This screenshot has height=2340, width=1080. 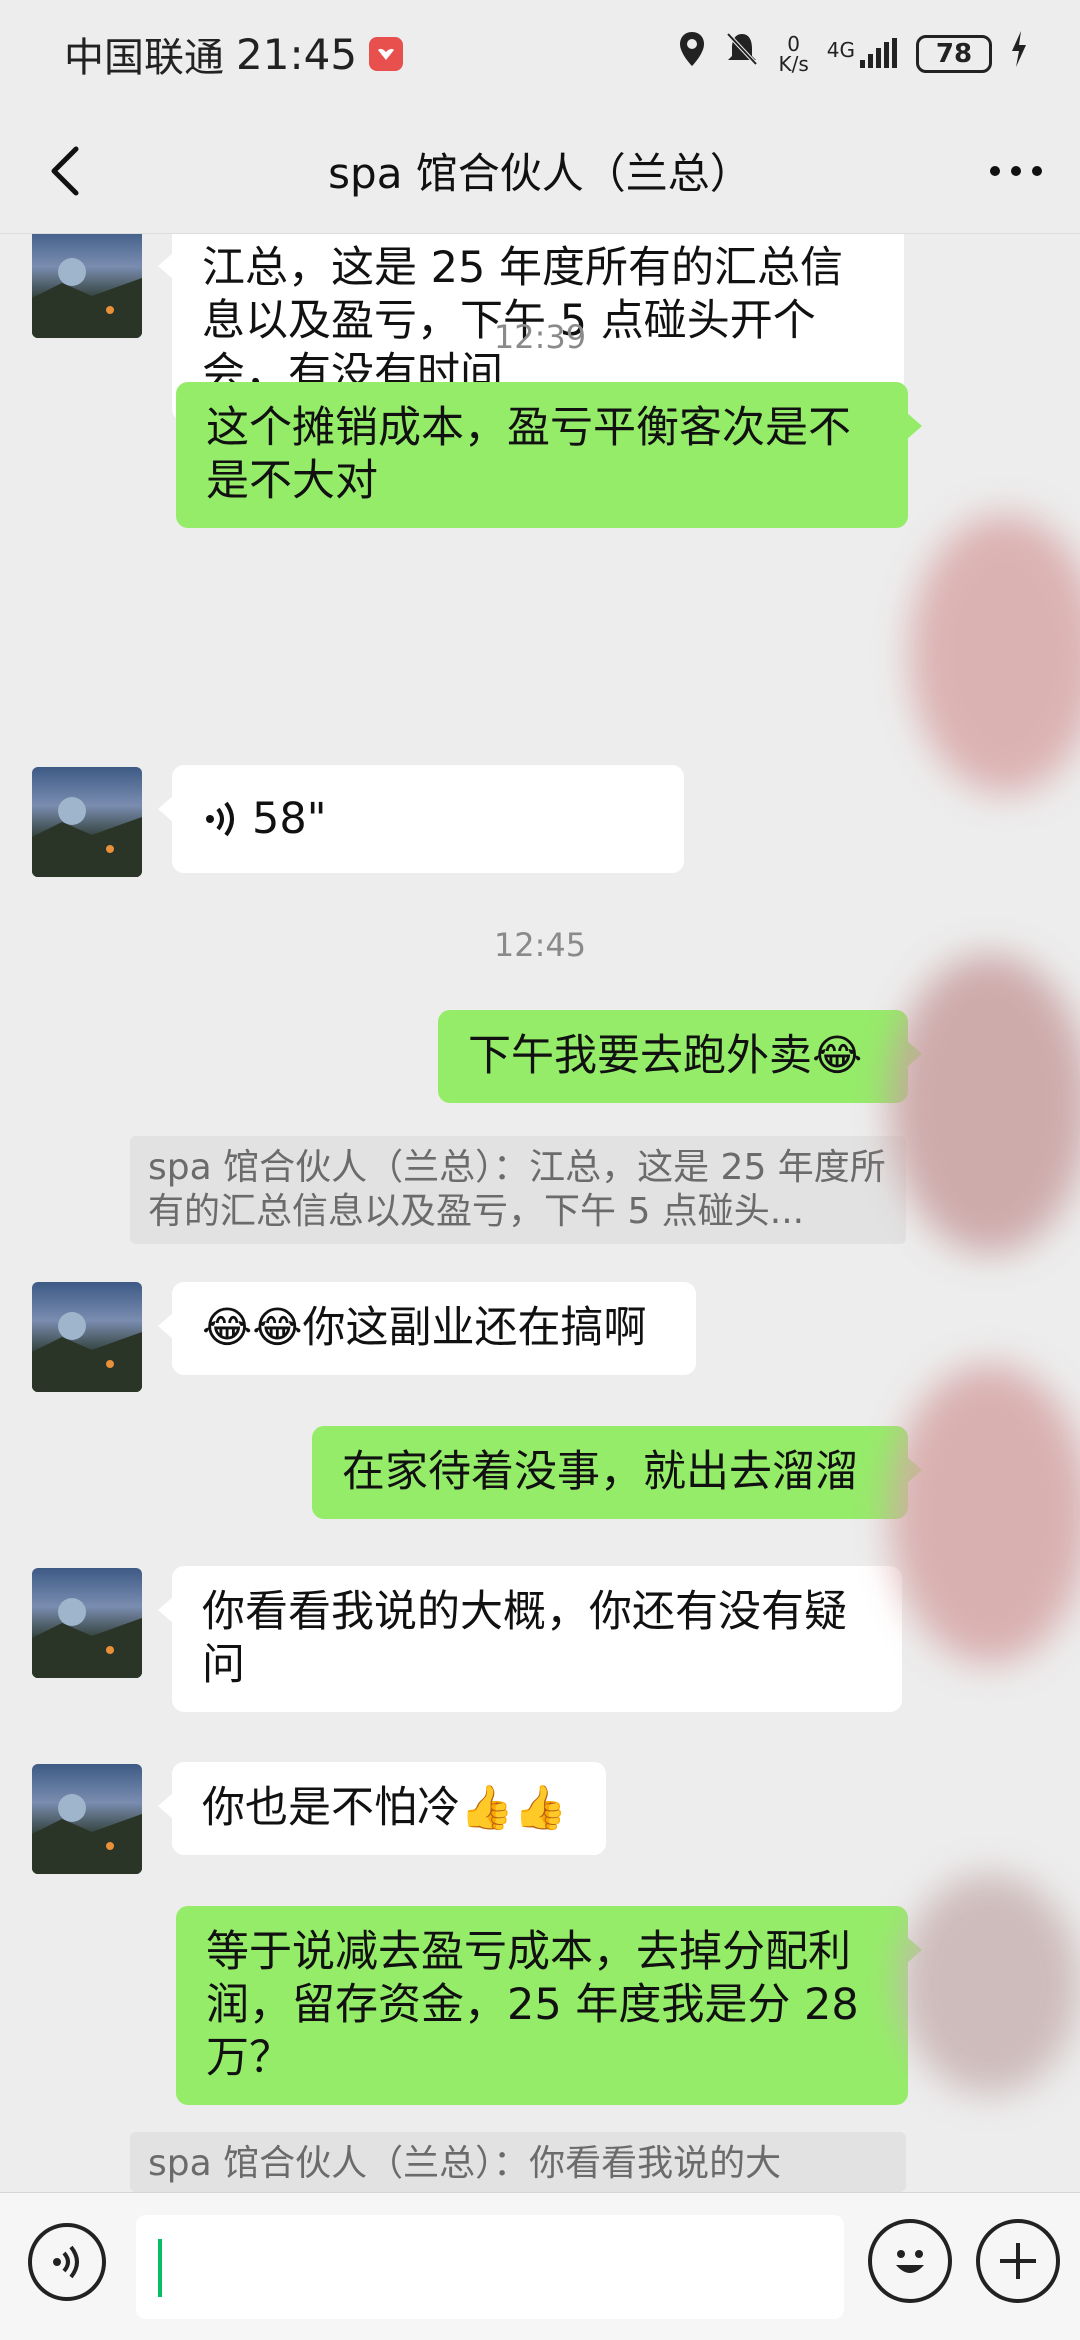 I want to click on carrier-name: 中国联通, so click(x=144, y=58).